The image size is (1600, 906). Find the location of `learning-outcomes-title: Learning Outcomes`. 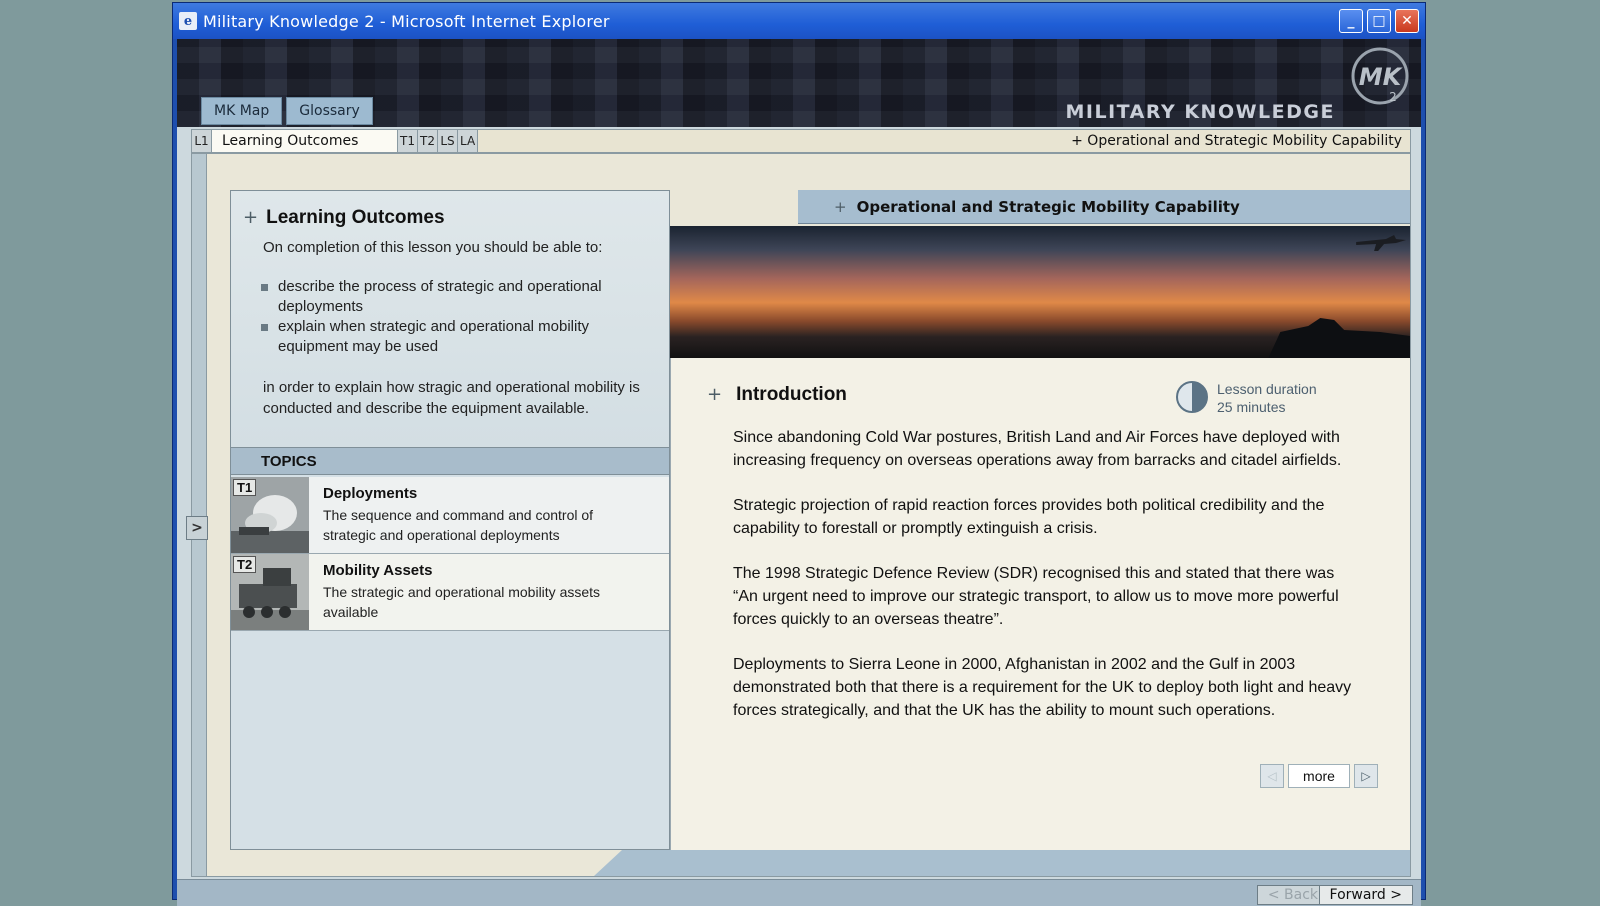

learning-outcomes-title: Learning Outcomes is located at coordinates (355, 217).